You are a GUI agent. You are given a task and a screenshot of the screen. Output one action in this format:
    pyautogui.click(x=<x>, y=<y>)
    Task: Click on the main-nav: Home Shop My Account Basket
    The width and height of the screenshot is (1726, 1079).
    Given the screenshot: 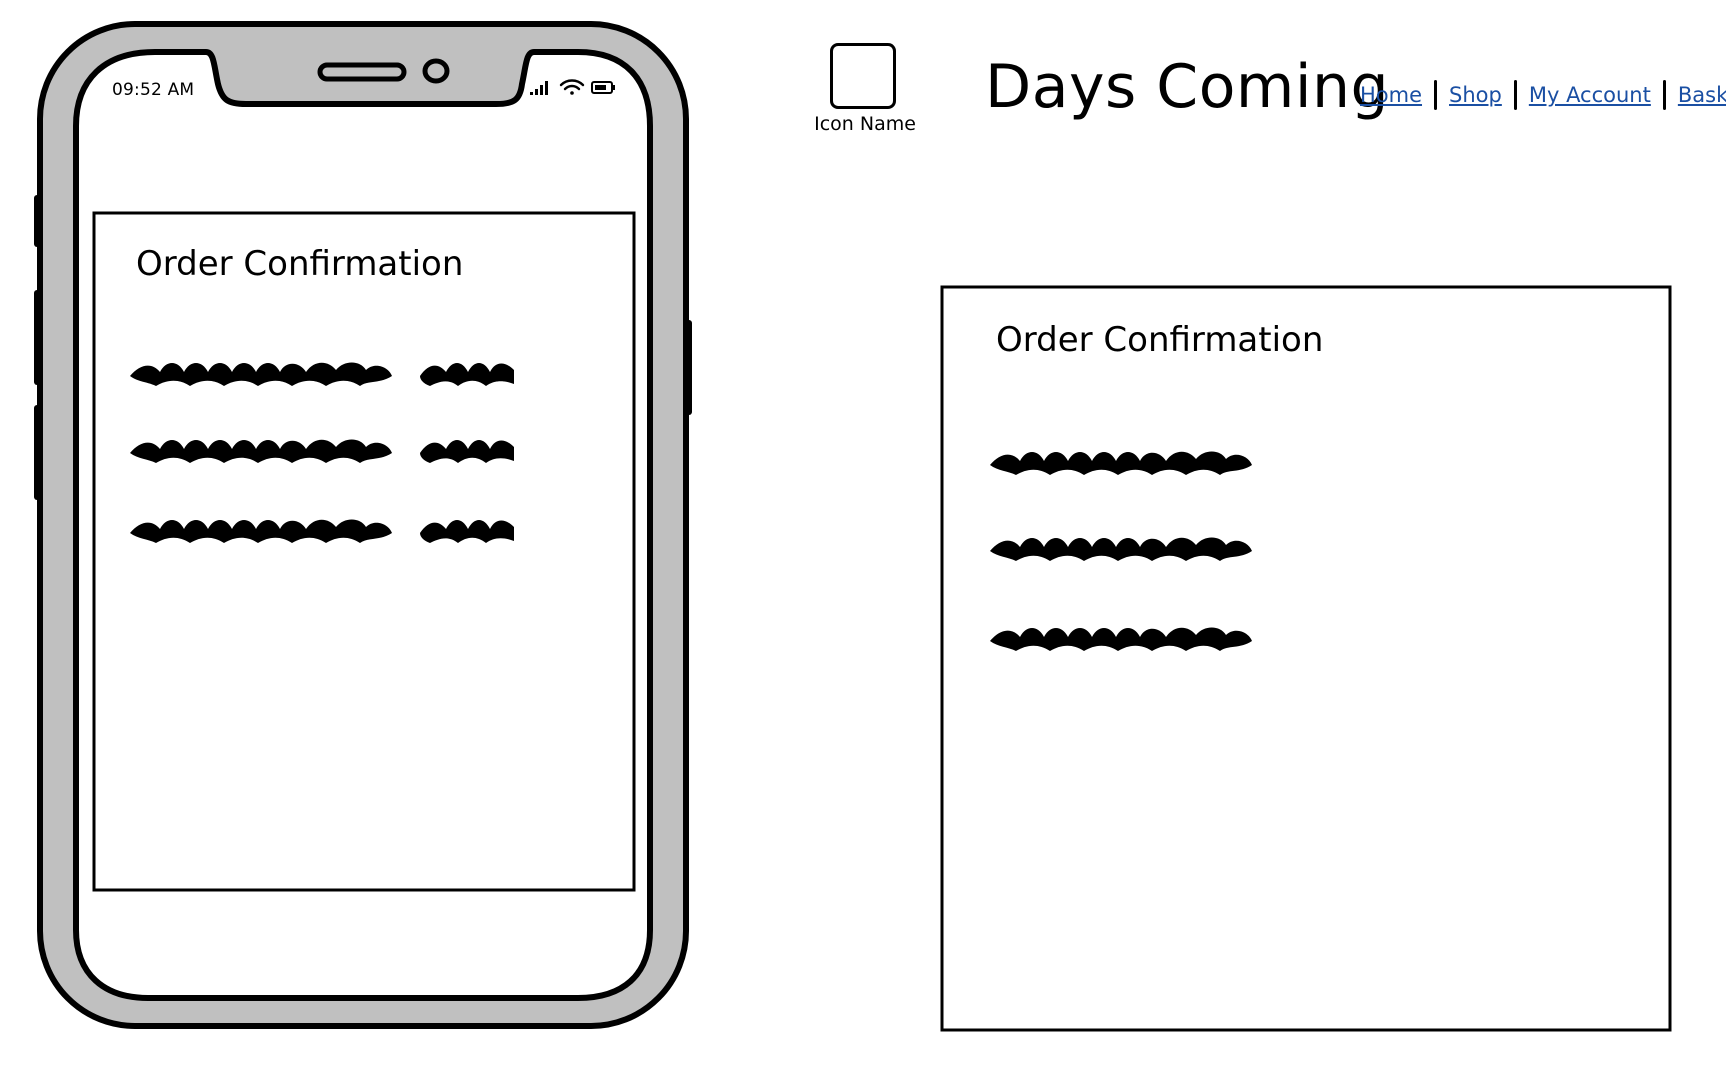 What is the action you would take?
    pyautogui.click(x=1543, y=95)
    